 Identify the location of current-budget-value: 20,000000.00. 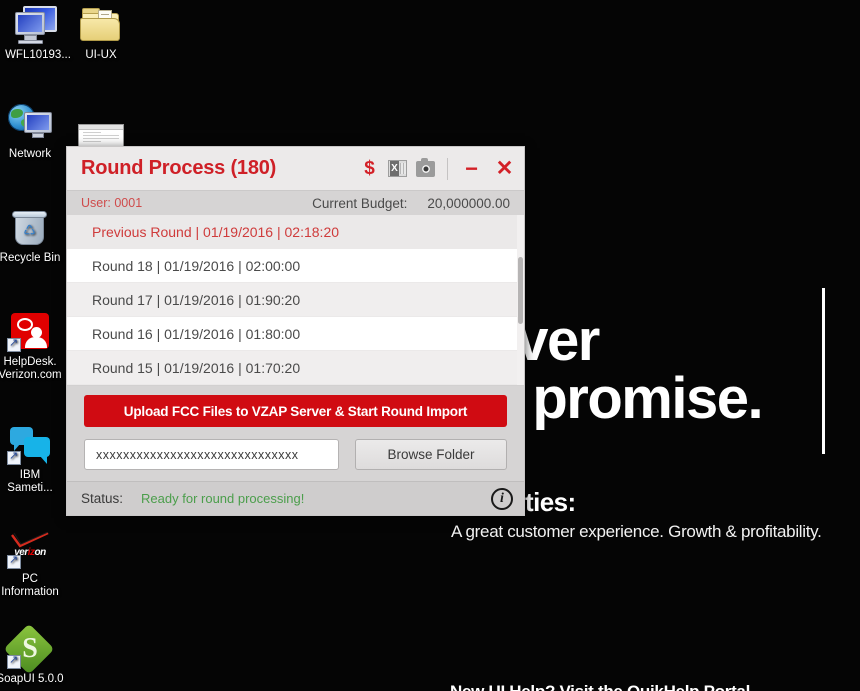
(468, 203).